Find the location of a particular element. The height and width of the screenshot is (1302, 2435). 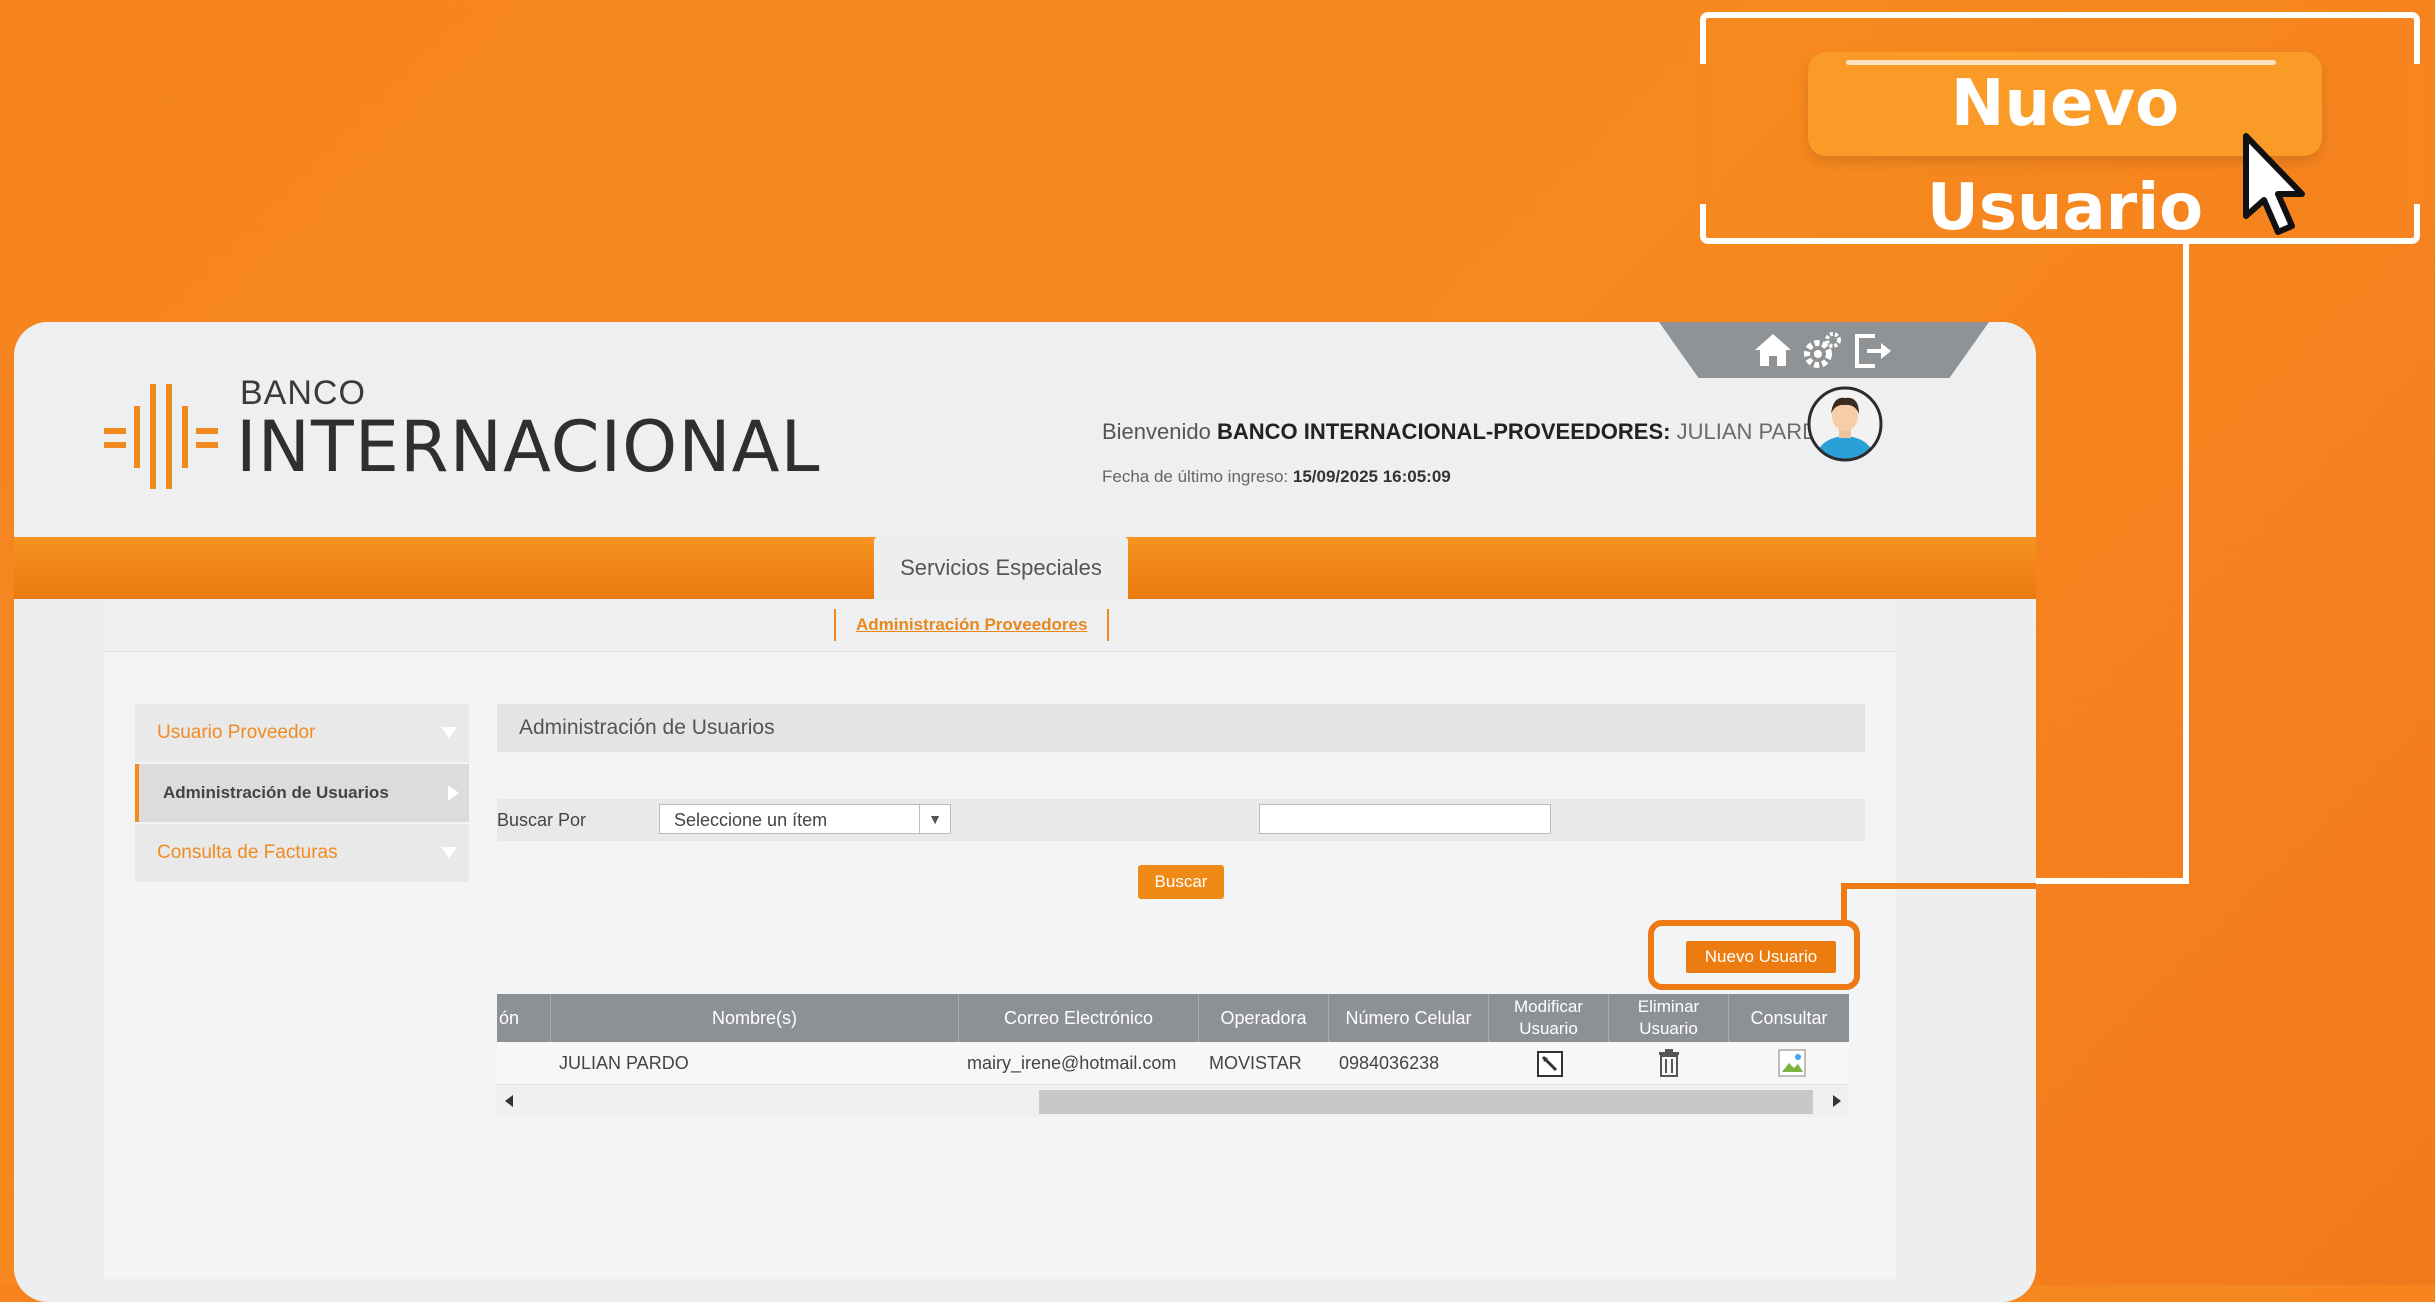

bank-logo: BANCO INTERNACIONAL is located at coordinates (462, 432).